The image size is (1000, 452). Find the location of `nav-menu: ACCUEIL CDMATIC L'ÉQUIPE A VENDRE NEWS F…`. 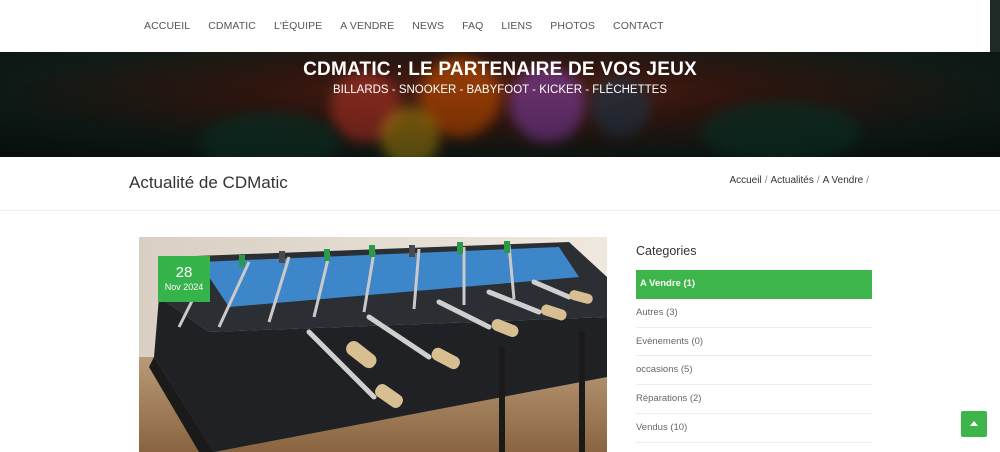

nav-menu: ACCUEIL CDMATIC L'ÉQUIPE A VENDRE NEWS F… is located at coordinates (404, 26).